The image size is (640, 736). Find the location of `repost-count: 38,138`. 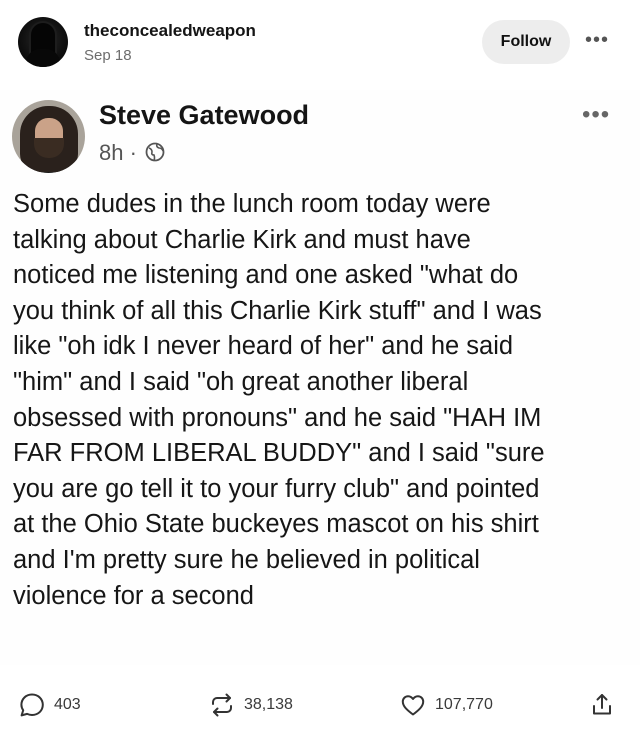

repost-count: 38,138 is located at coordinates (268, 704).